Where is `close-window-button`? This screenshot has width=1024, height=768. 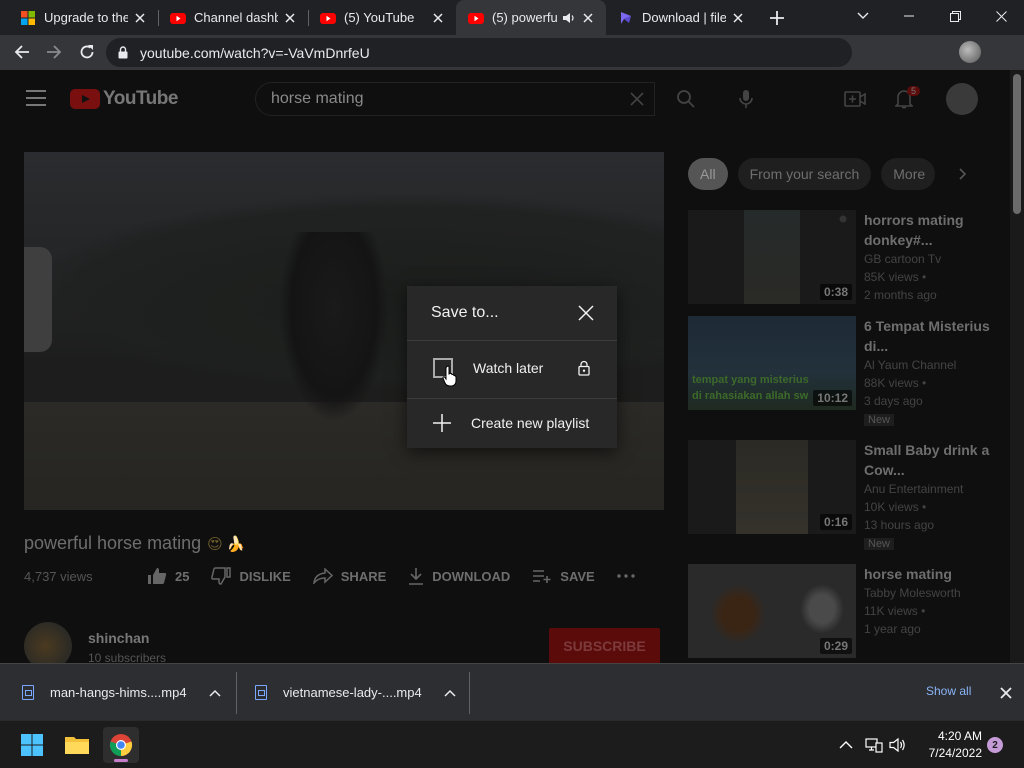
close-window-button is located at coordinates (1001, 16).